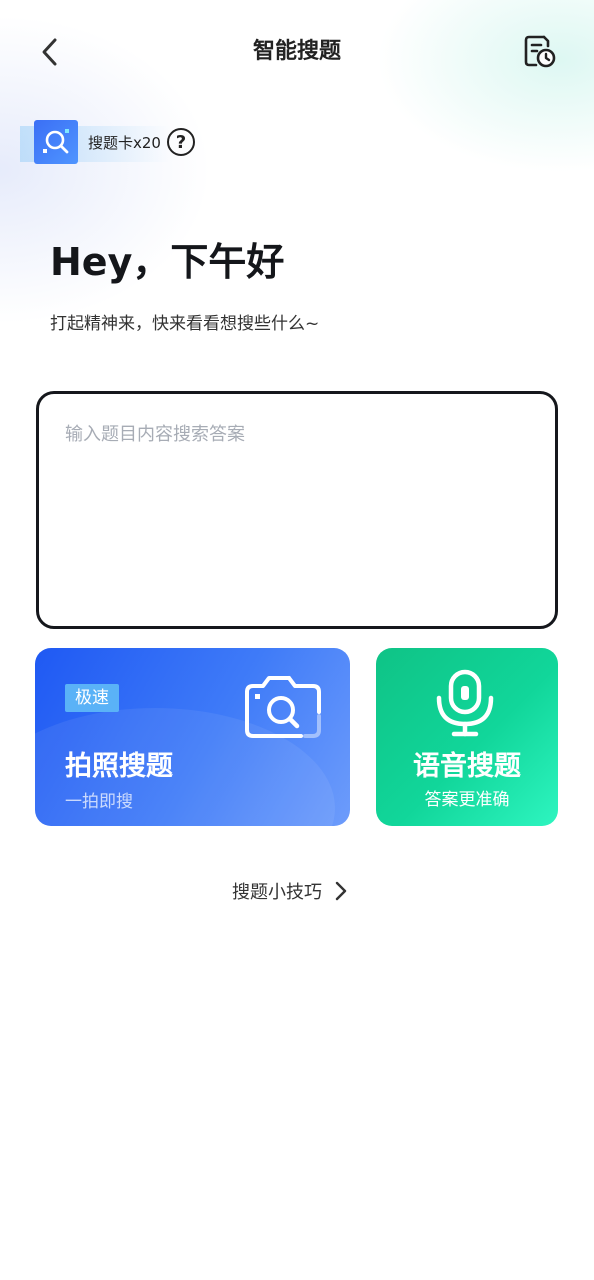 Image resolution: width=594 pixels, height=1280 pixels. Describe the element at coordinates (124, 142) in the screenshot. I see `search-card-count: 搜题卡x20` at that location.